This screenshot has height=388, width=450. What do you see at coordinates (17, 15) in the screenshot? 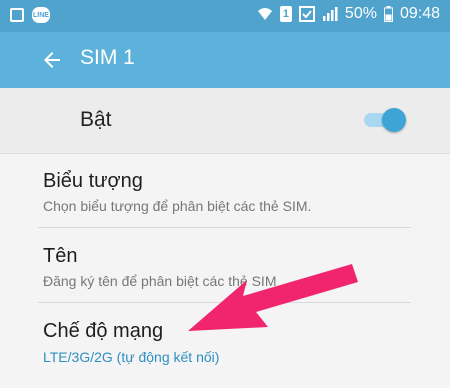
I see `gallery-notification-icon` at bounding box center [17, 15].